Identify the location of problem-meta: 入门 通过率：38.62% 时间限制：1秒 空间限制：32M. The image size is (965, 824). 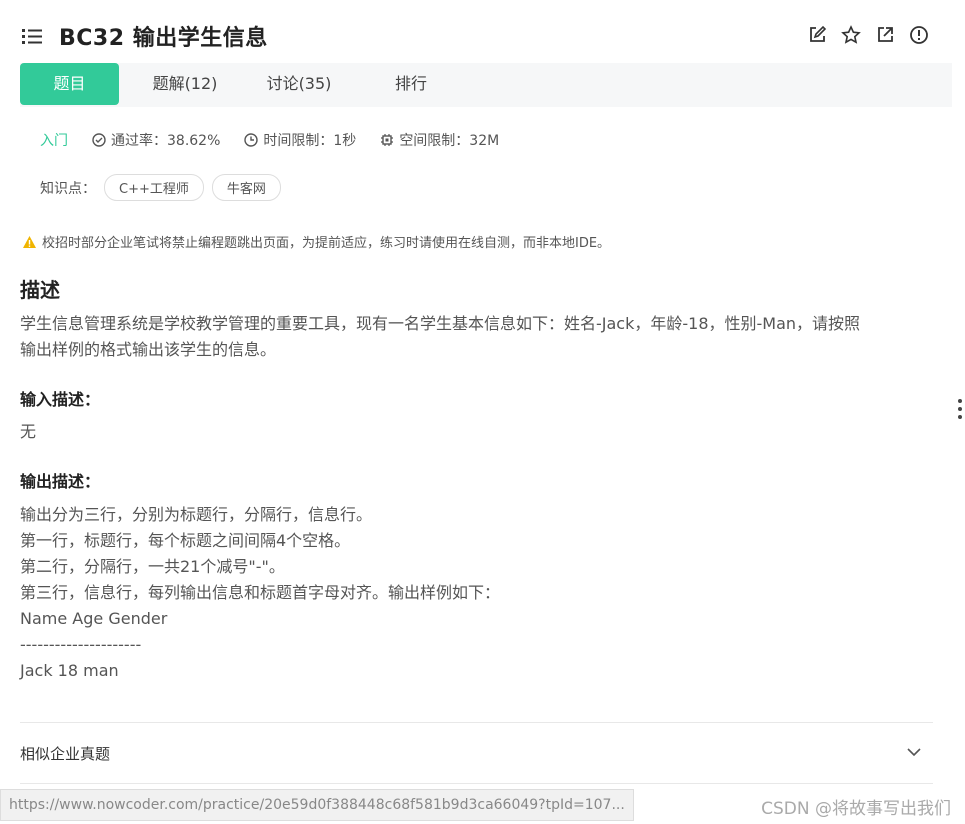
(281, 140).